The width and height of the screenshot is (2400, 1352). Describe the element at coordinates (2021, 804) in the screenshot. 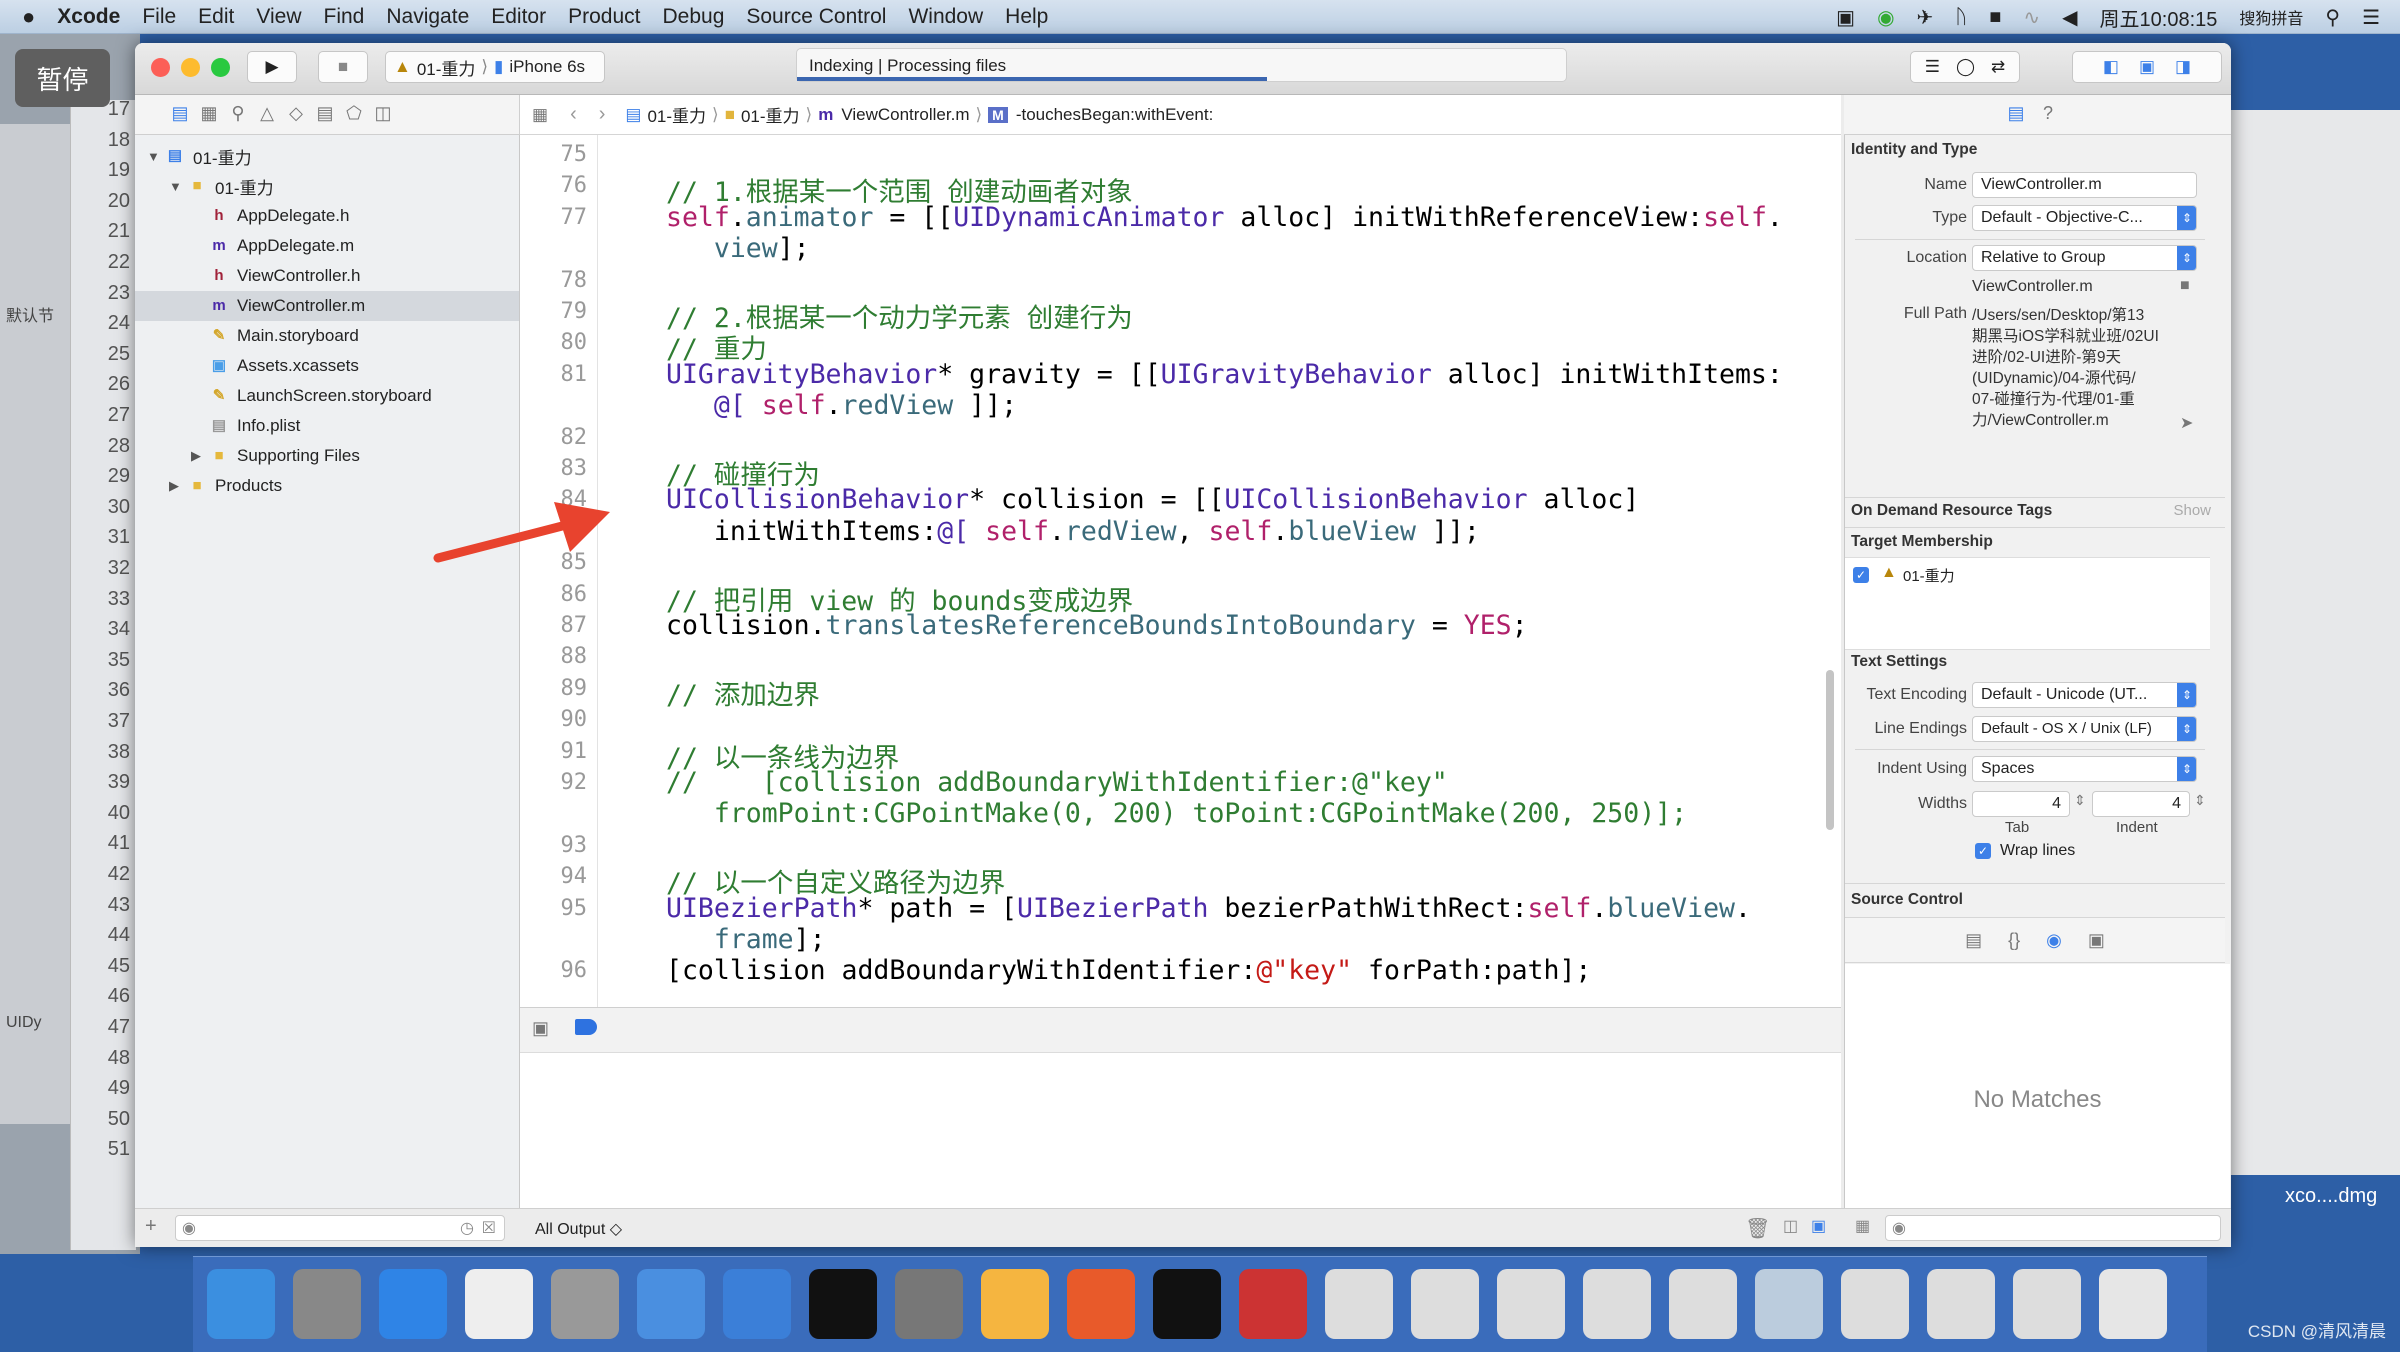

I see `tab-width-field: 4` at that location.